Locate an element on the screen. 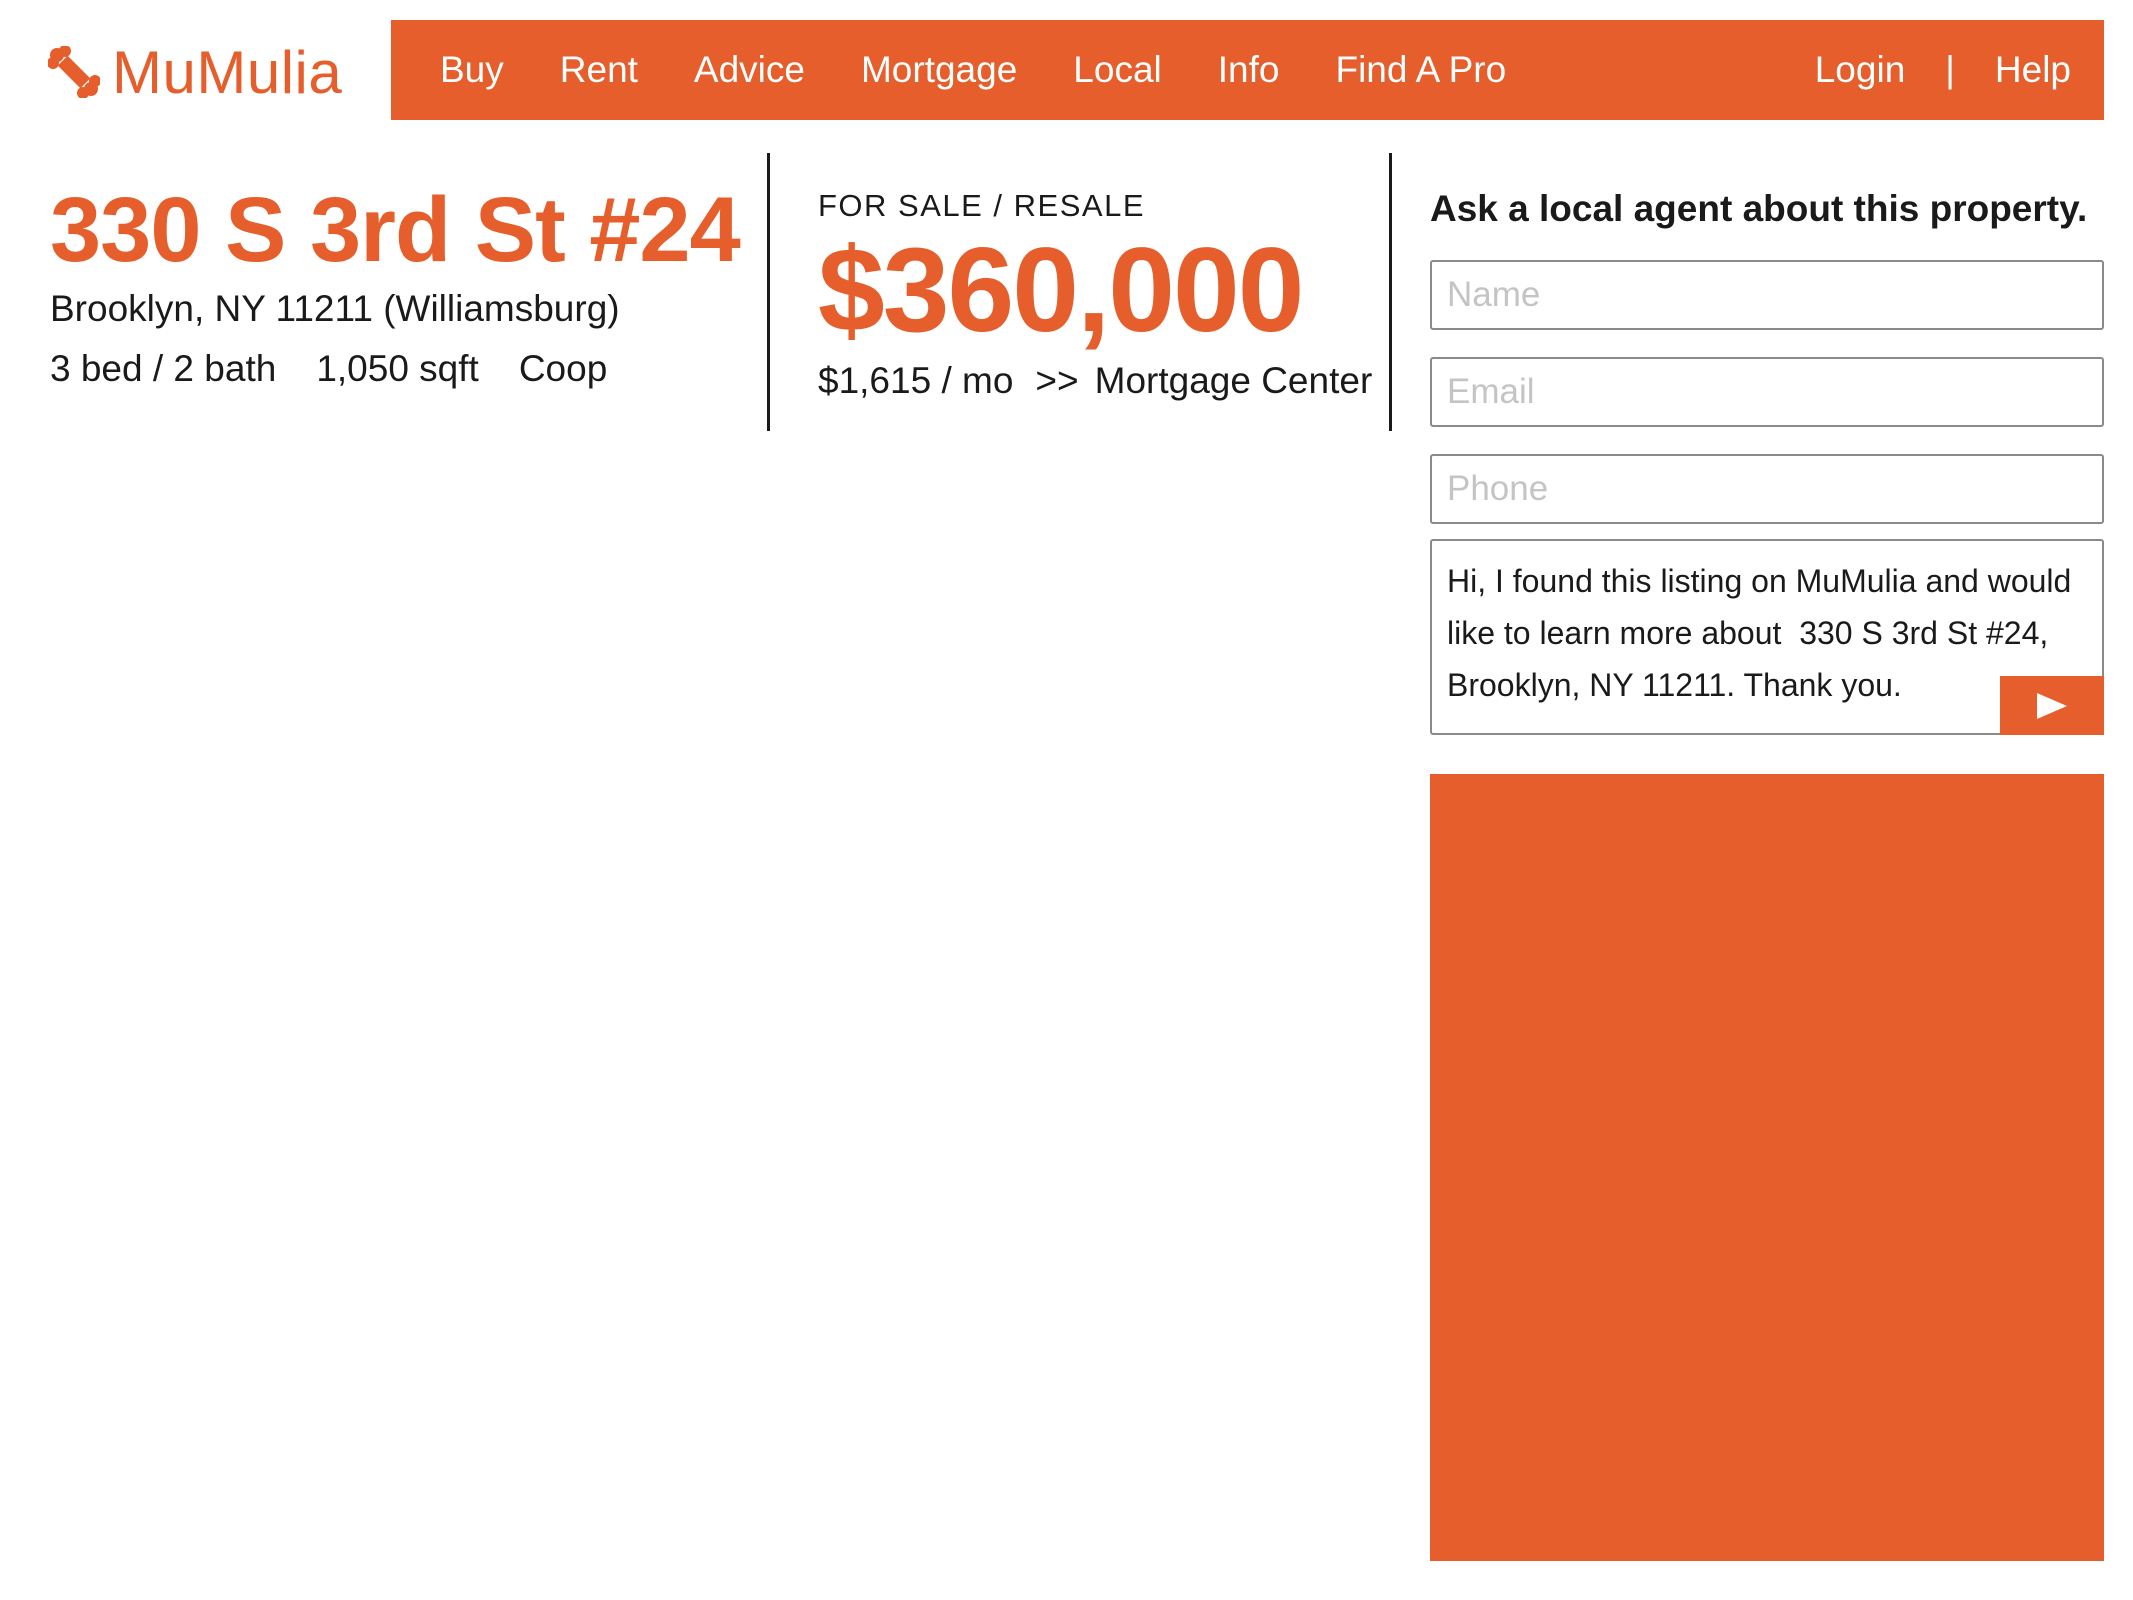 This screenshot has height=1600, width=2133. monthly-payment-row: $1,615 / mo >> Mortgage Center is located at coordinates (1098, 381).